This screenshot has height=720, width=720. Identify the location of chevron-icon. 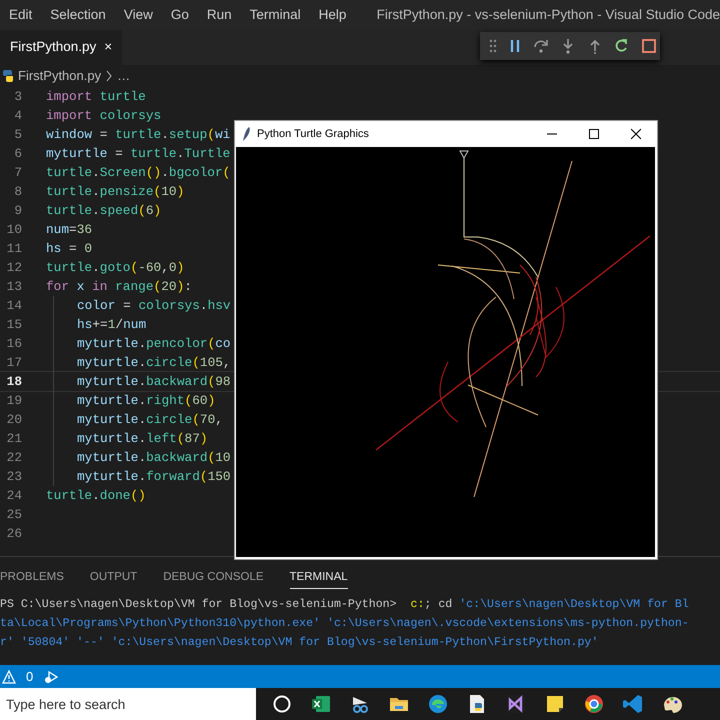
(109, 76).